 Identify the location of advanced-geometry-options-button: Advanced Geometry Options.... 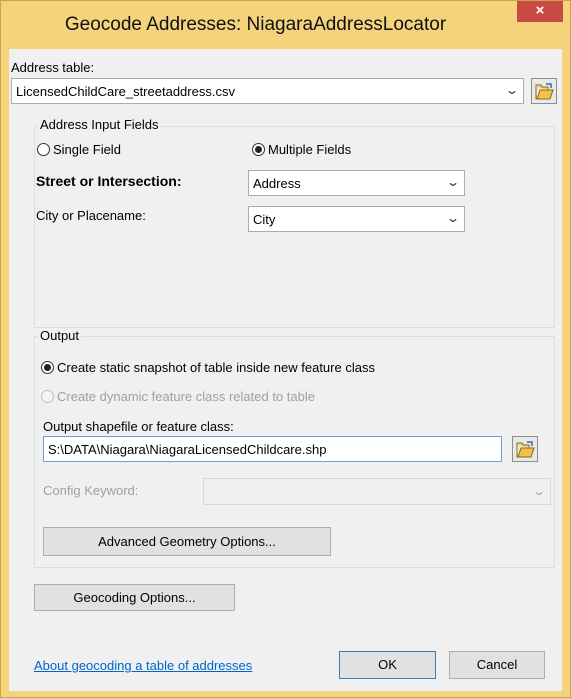
(187, 541).